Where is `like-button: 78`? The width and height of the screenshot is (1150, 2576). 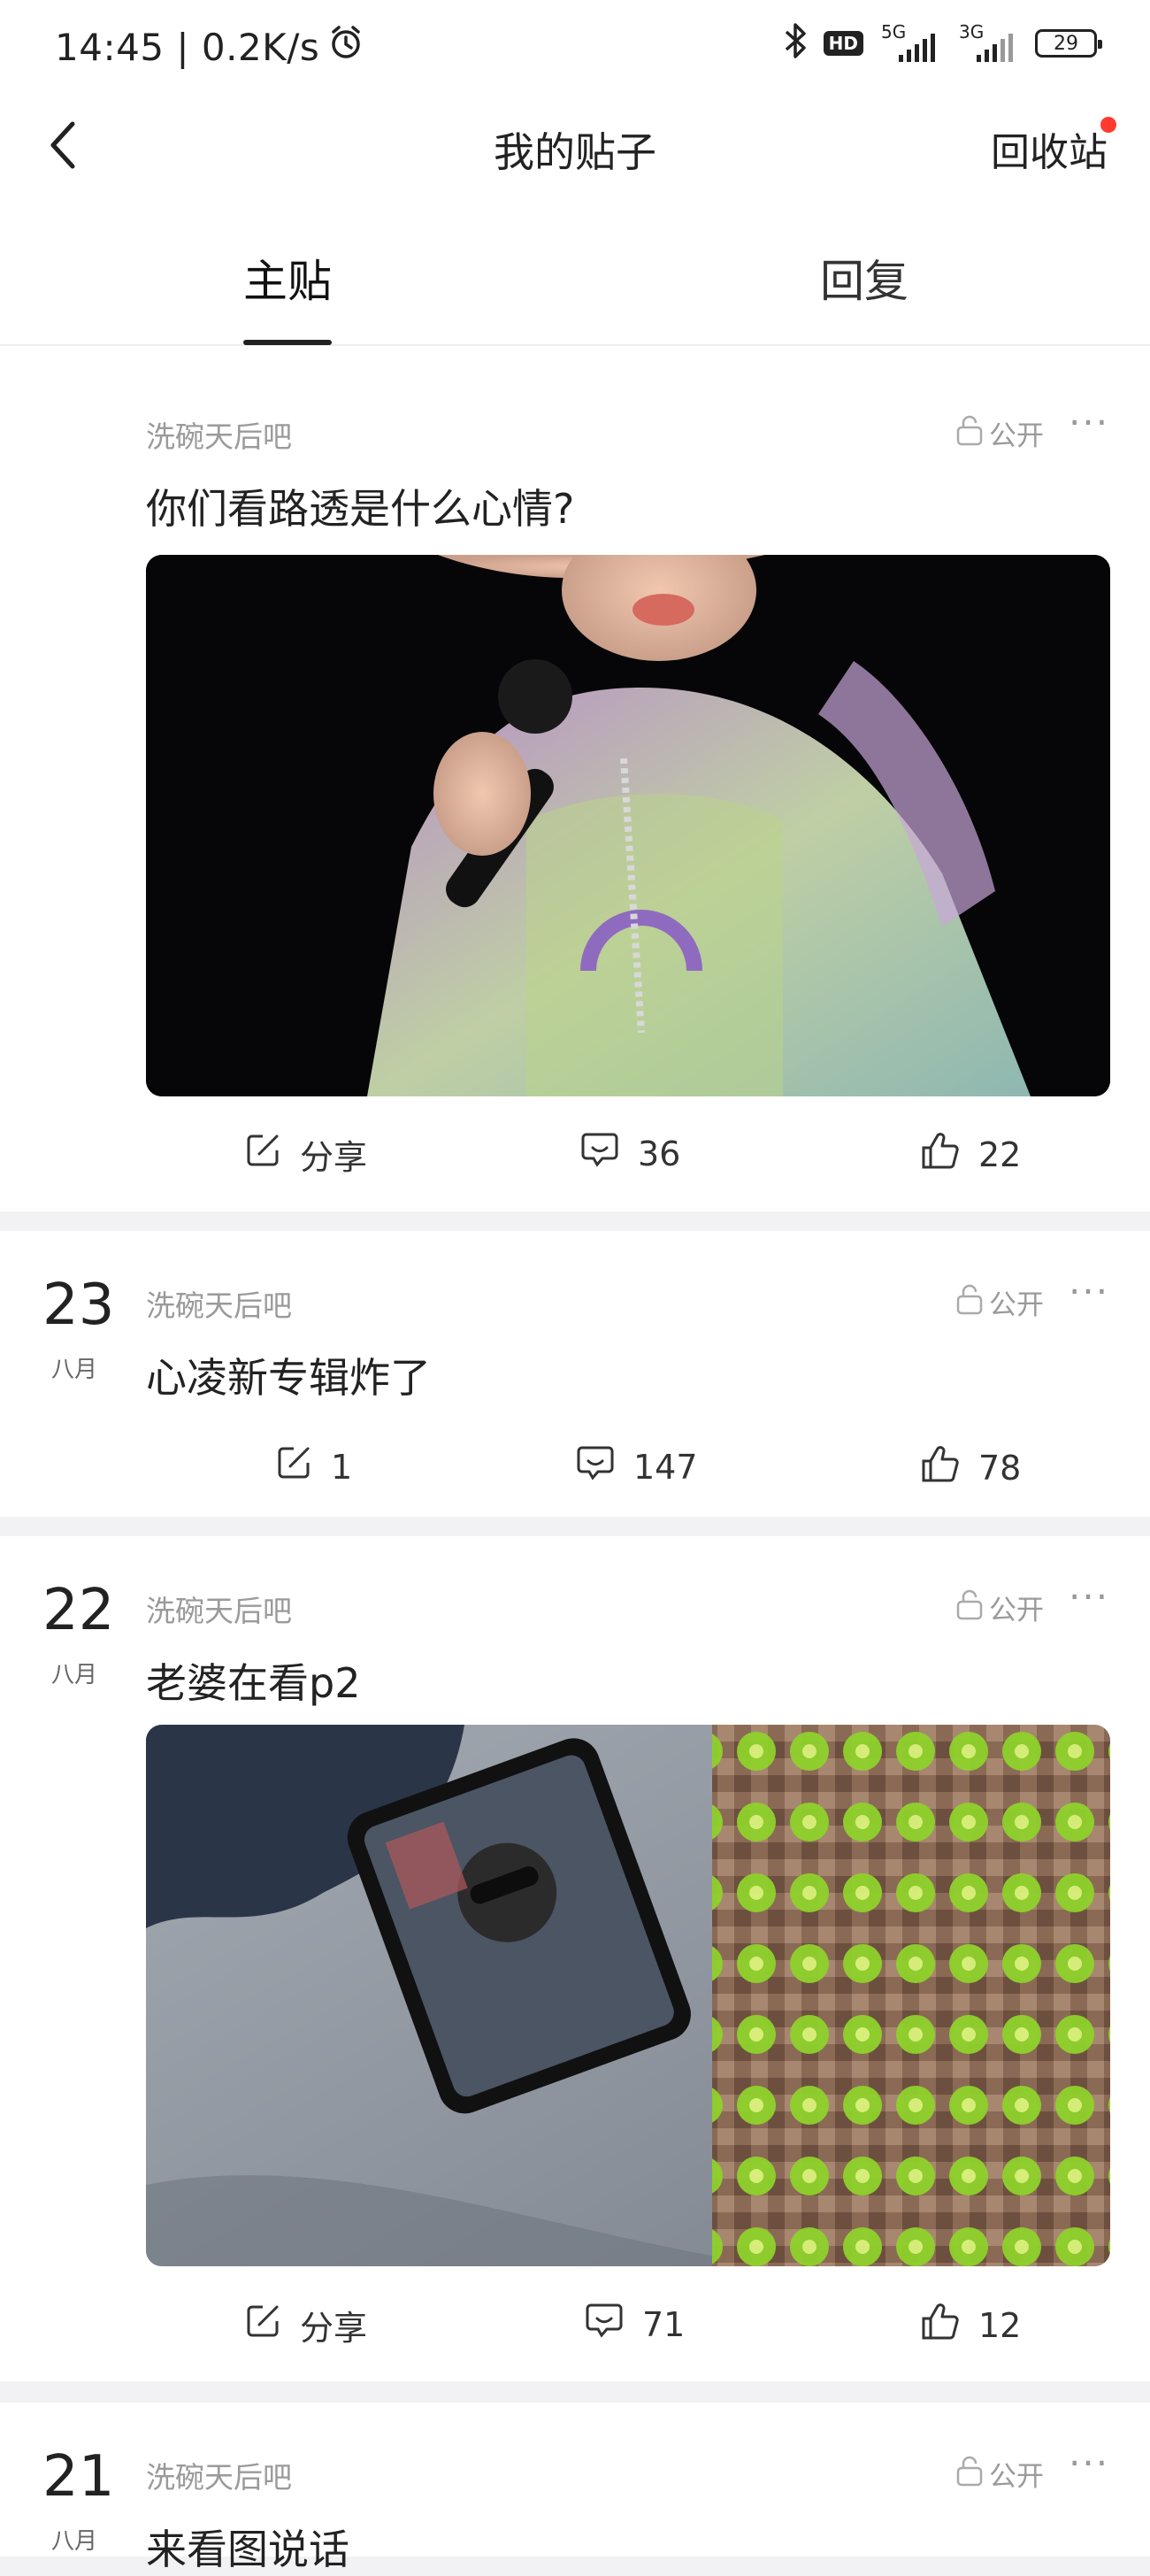 like-button: 78 is located at coordinates (970, 1467).